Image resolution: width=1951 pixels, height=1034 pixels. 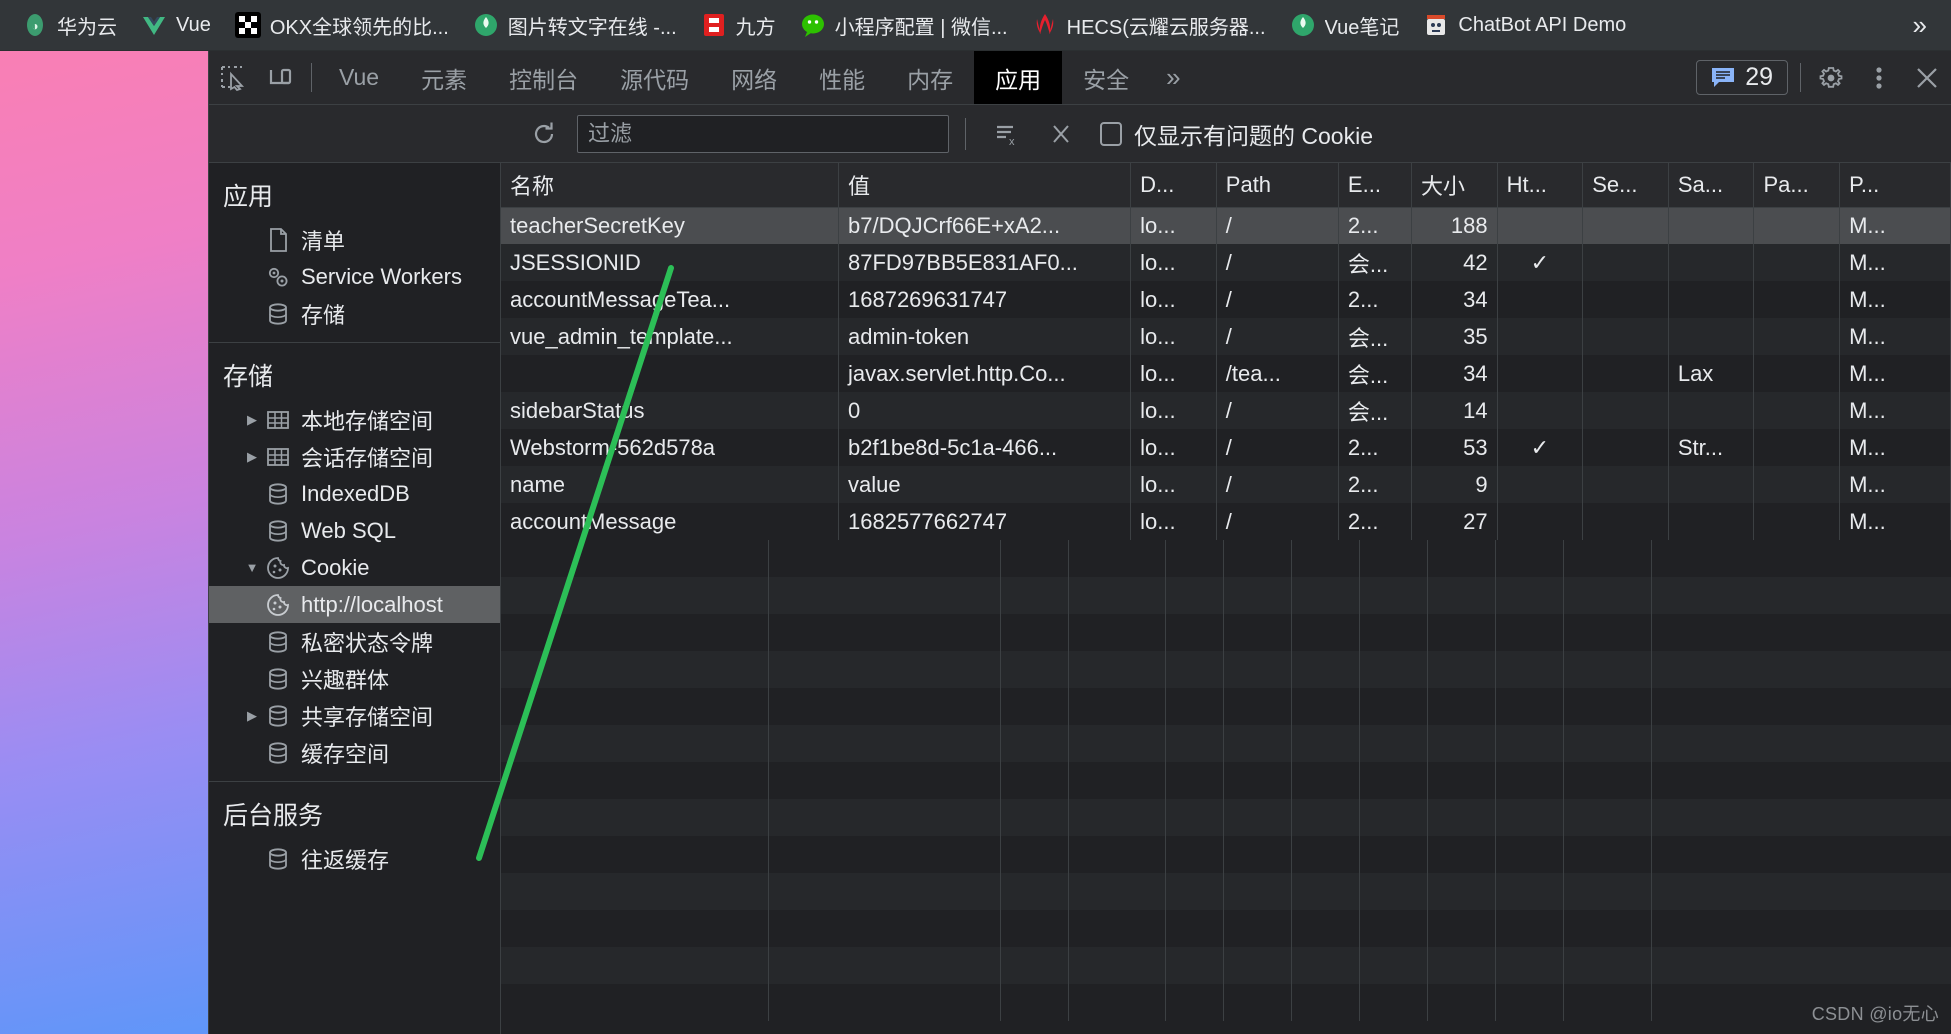 What do you see at coordinates (985, 299) in the screenshot?
I see `cell-value: 1687269631747` at bounding box center [985, 299].